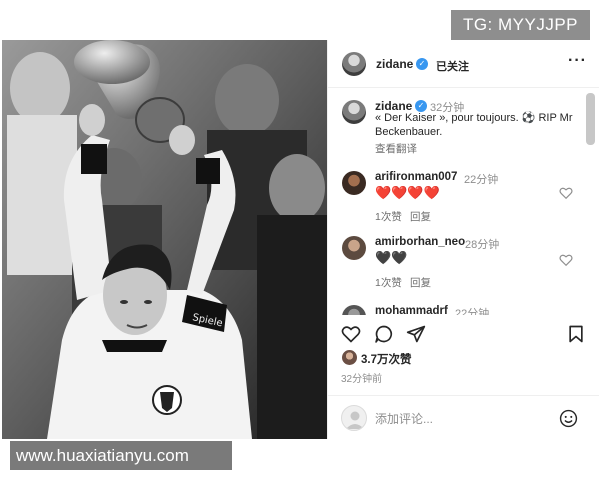  I want to click on caption-avatar, so click(354, 112).